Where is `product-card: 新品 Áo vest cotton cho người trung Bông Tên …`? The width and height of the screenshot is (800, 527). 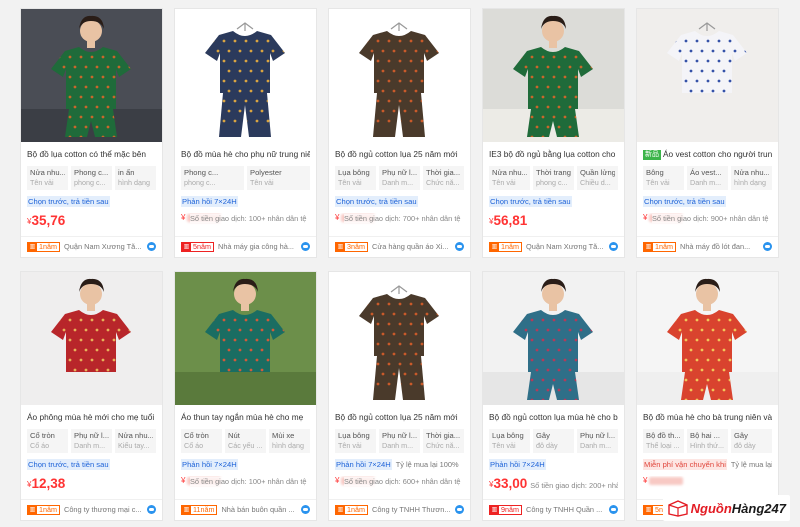 product-card: 新品 Áo vest cotton cho người trung Bông Tên … is located at coordinates (707, 133).